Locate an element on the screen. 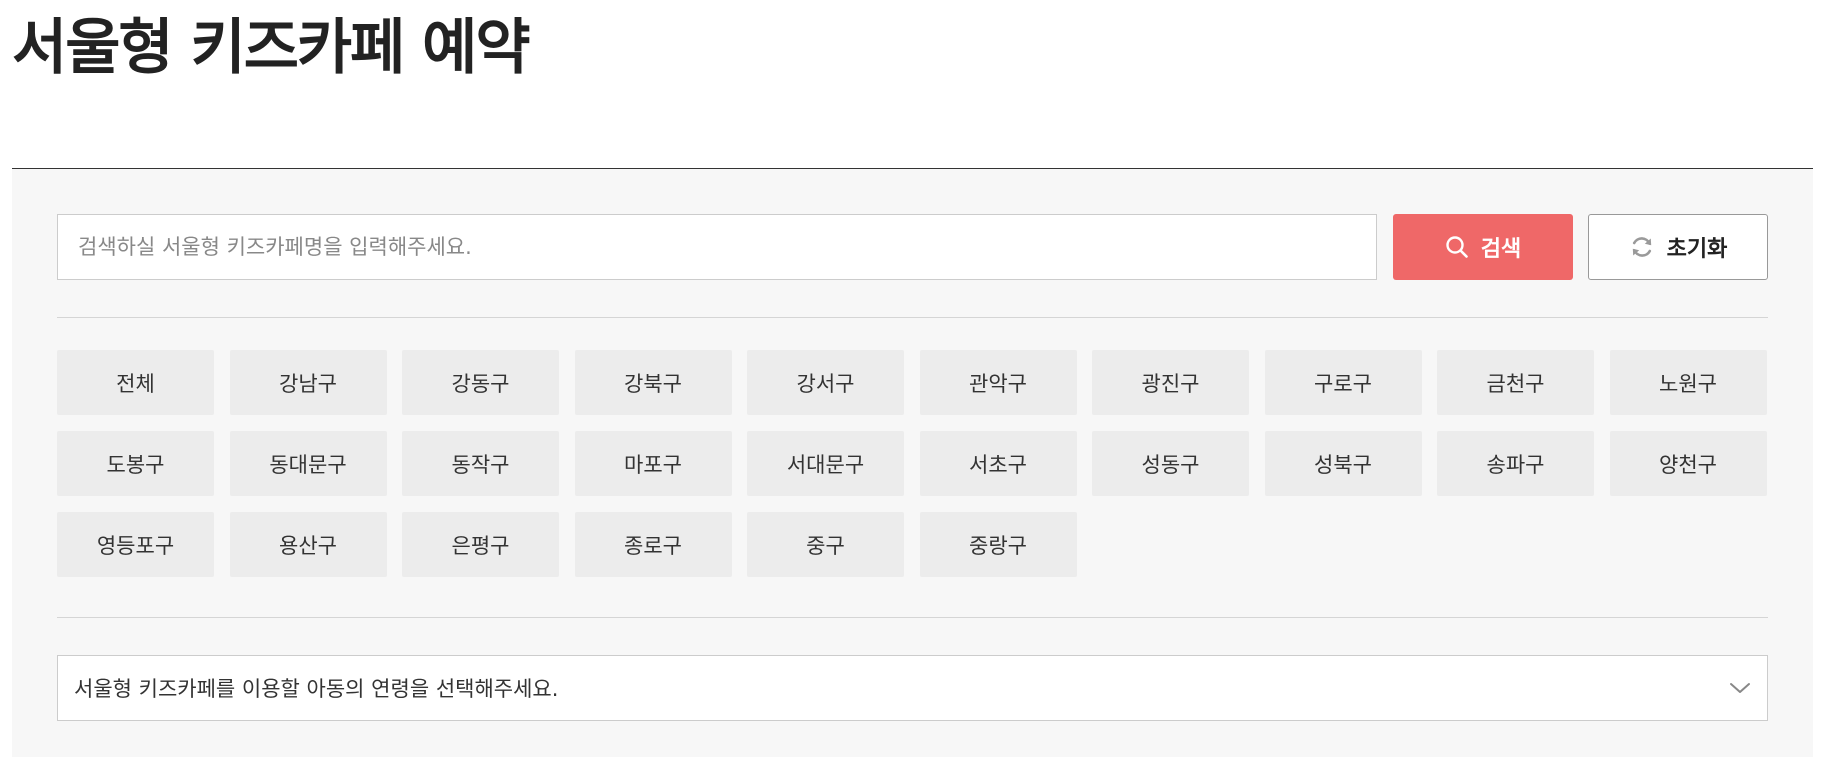 This screenshot has width=1828, height=757. district-button: 은평구 is located at coordinates (480, 544).